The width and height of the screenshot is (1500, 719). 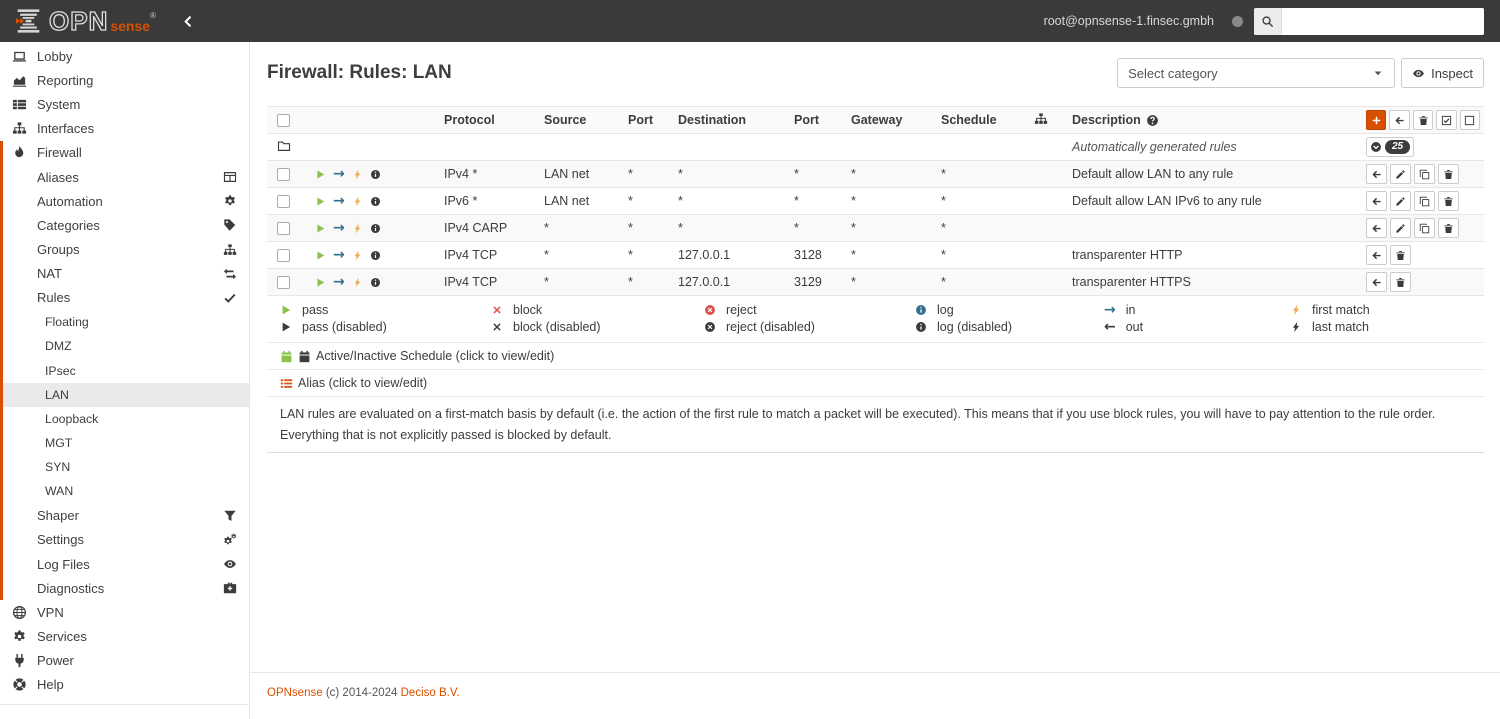 I want to click on opnsense-logo: OPN sense ®, so click(x=86, y=21).